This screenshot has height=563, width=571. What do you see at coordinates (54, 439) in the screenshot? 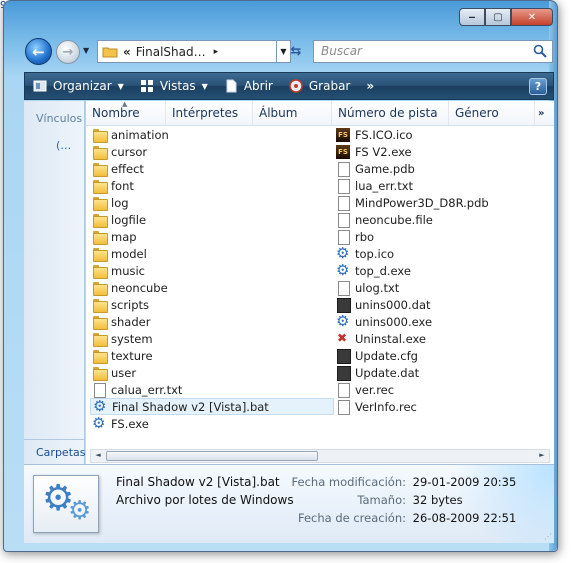
I see `nav-divider` at bounding box center [54, 439].